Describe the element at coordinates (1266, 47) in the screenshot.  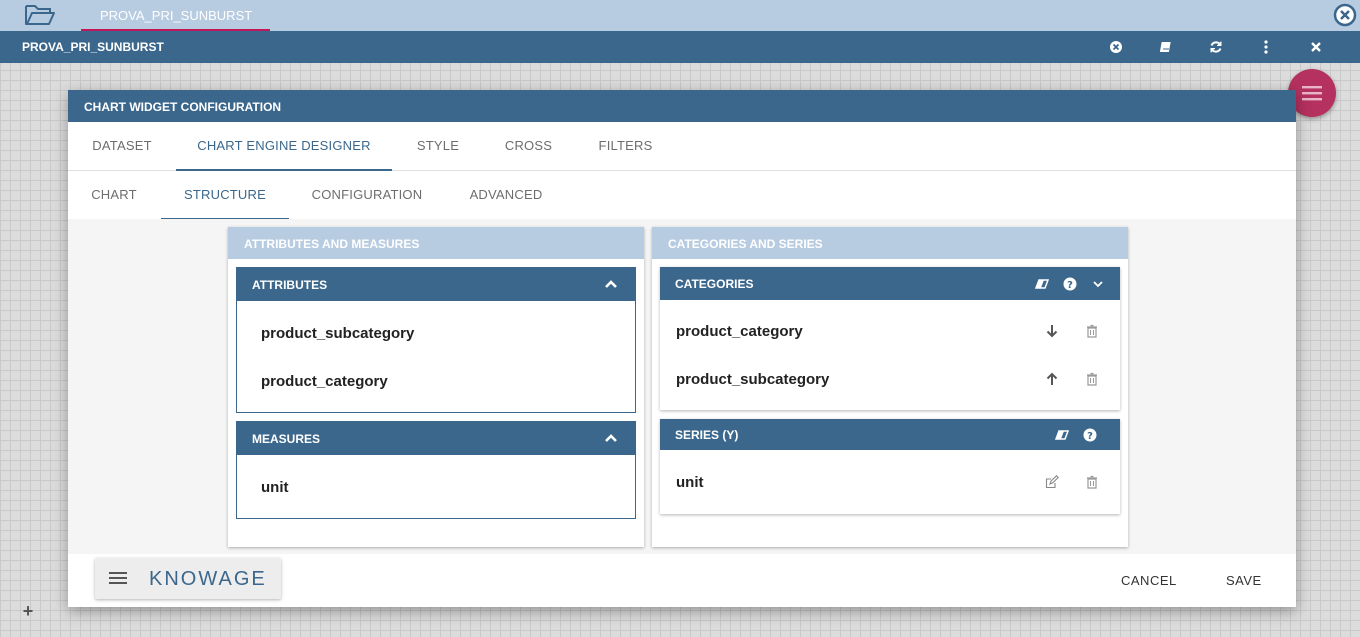
I see `more-vert-icon` at that location.